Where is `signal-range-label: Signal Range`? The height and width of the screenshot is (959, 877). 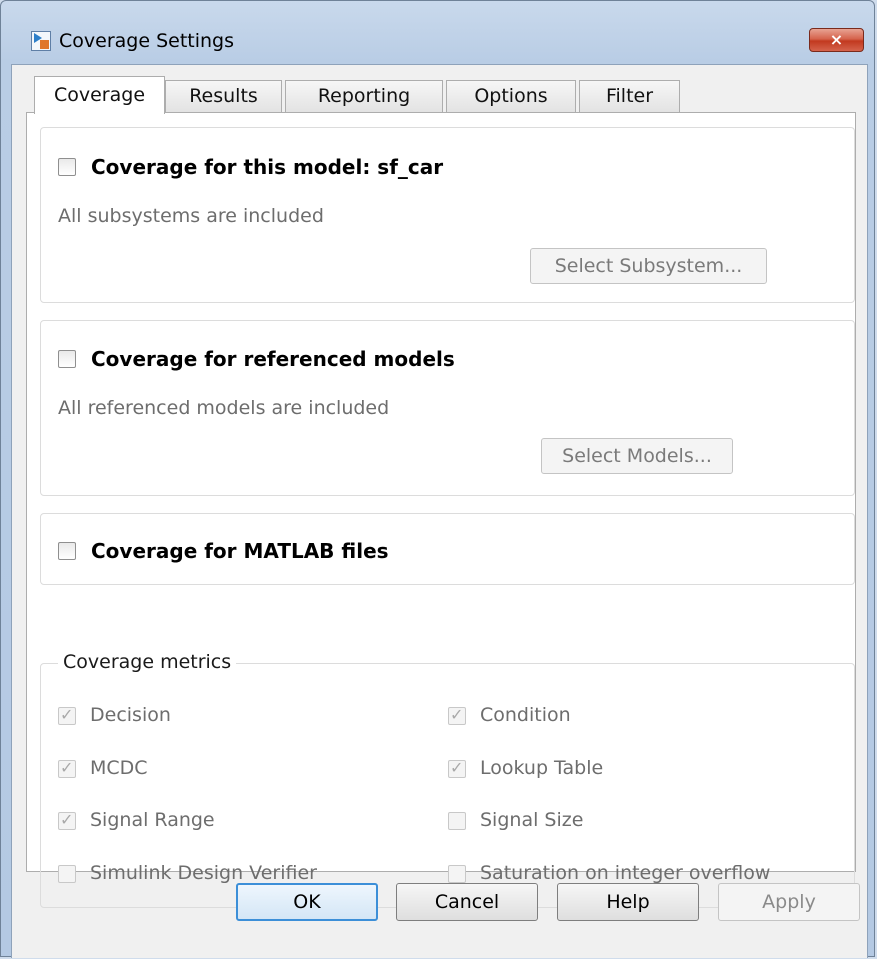
signal-range-label: Signal Range is located at coordinates (152, 820).